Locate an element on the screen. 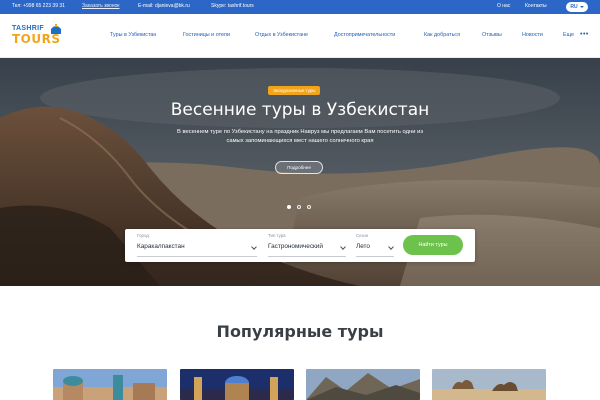 The height and width of the screenshot is (400, 600). tour-image-mountains is located at coordinates (363, 384).